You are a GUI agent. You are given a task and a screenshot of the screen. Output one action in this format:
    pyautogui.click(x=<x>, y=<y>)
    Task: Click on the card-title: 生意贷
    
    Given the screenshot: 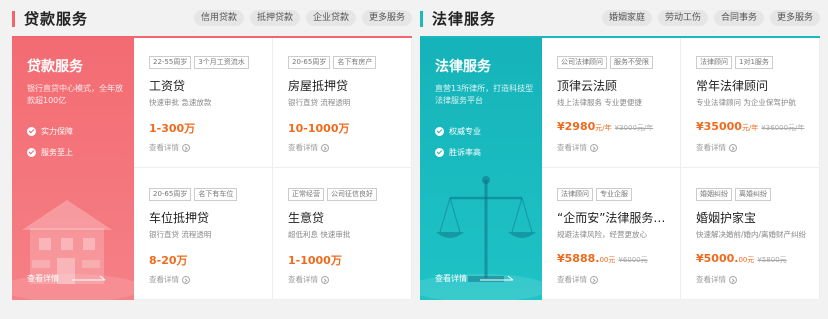 What is the action you would take?
    pyautogui.click(x=306, y=218)
    